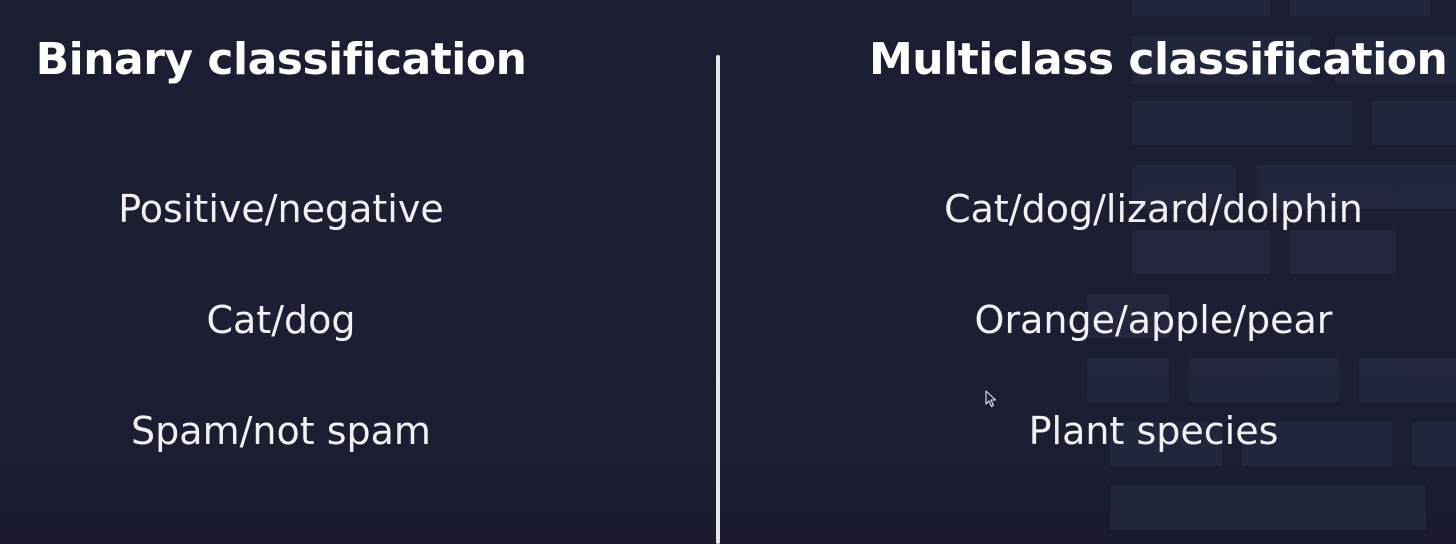 This screenshot has height=544, width=1456. I want to click on multiclass-example-item: Orange/apple/pear, so click(1153, 320).